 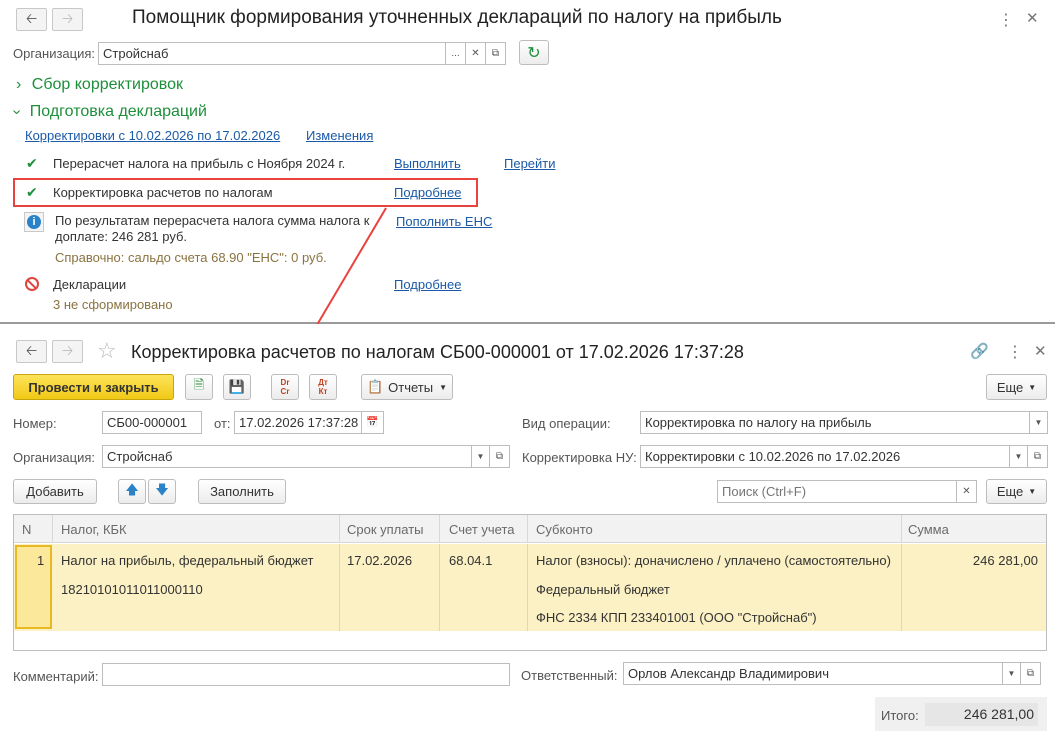 What do you see at coordinates (285, 387) in the screenshot?
I see `dt-kt-movements-icon: Dr Cr` at bounding box center [285, 387].